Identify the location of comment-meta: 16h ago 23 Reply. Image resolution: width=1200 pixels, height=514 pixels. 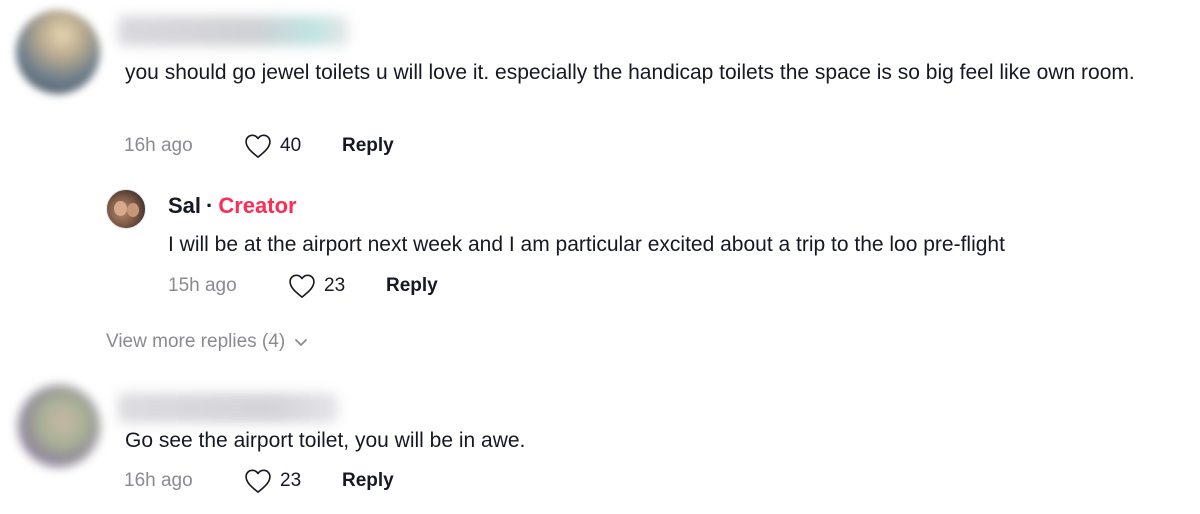
(259, 481).